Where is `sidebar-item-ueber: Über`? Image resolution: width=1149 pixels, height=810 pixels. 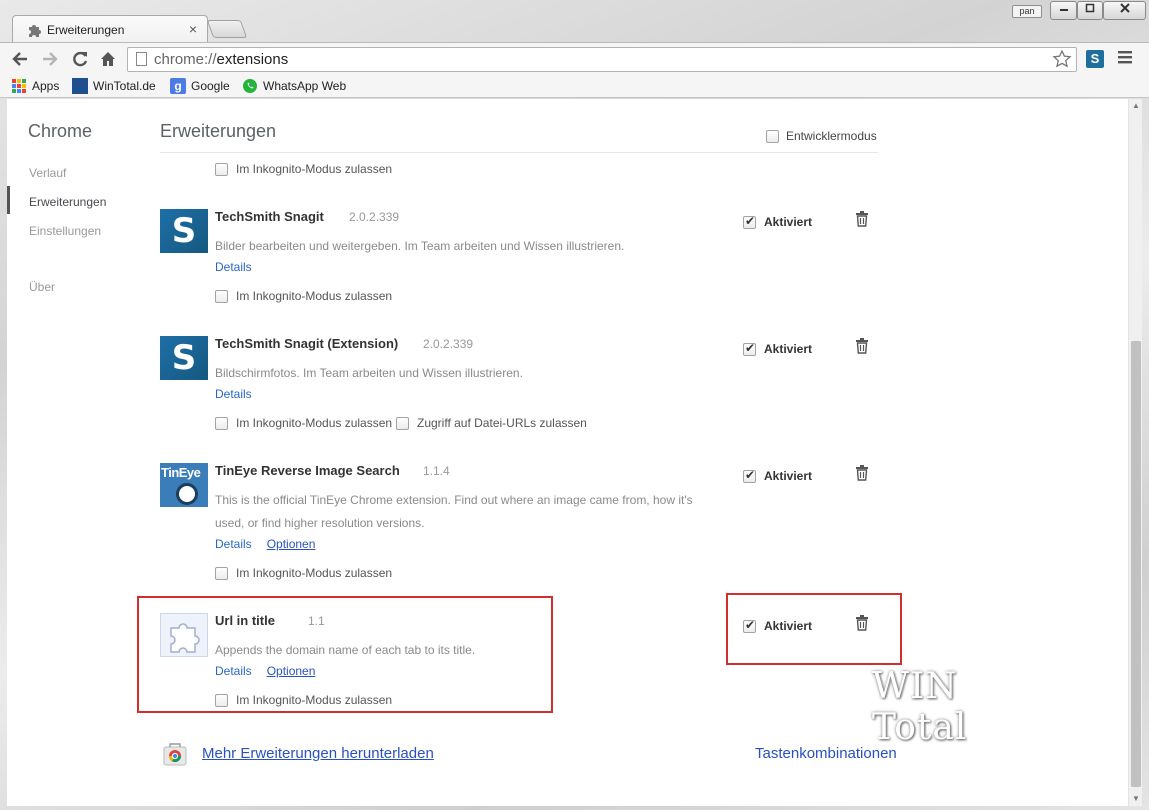
sidebar-item-ueber: Über is located at coordinates (42, 287).